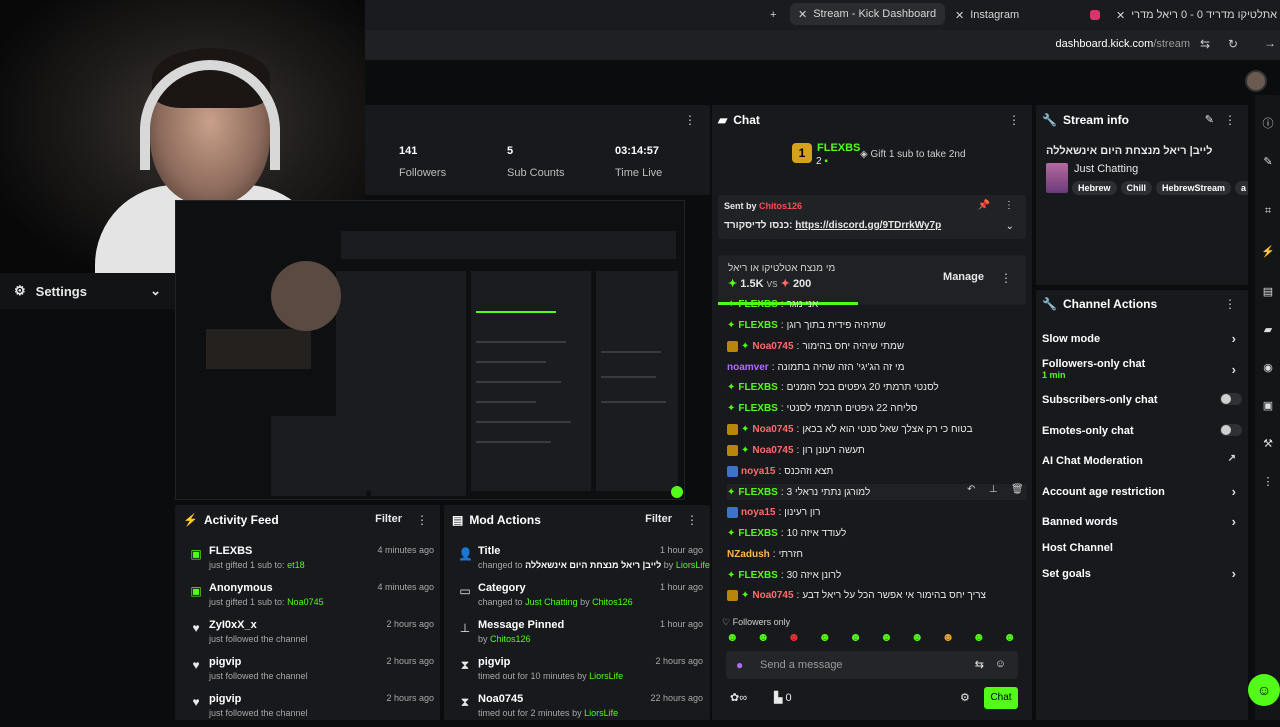 The width and height of the screenshot is (1280, 727). Describe the element at coordinates (1268, 443) in the screenshot. I see `wrench-icon: ⚒` at that location.